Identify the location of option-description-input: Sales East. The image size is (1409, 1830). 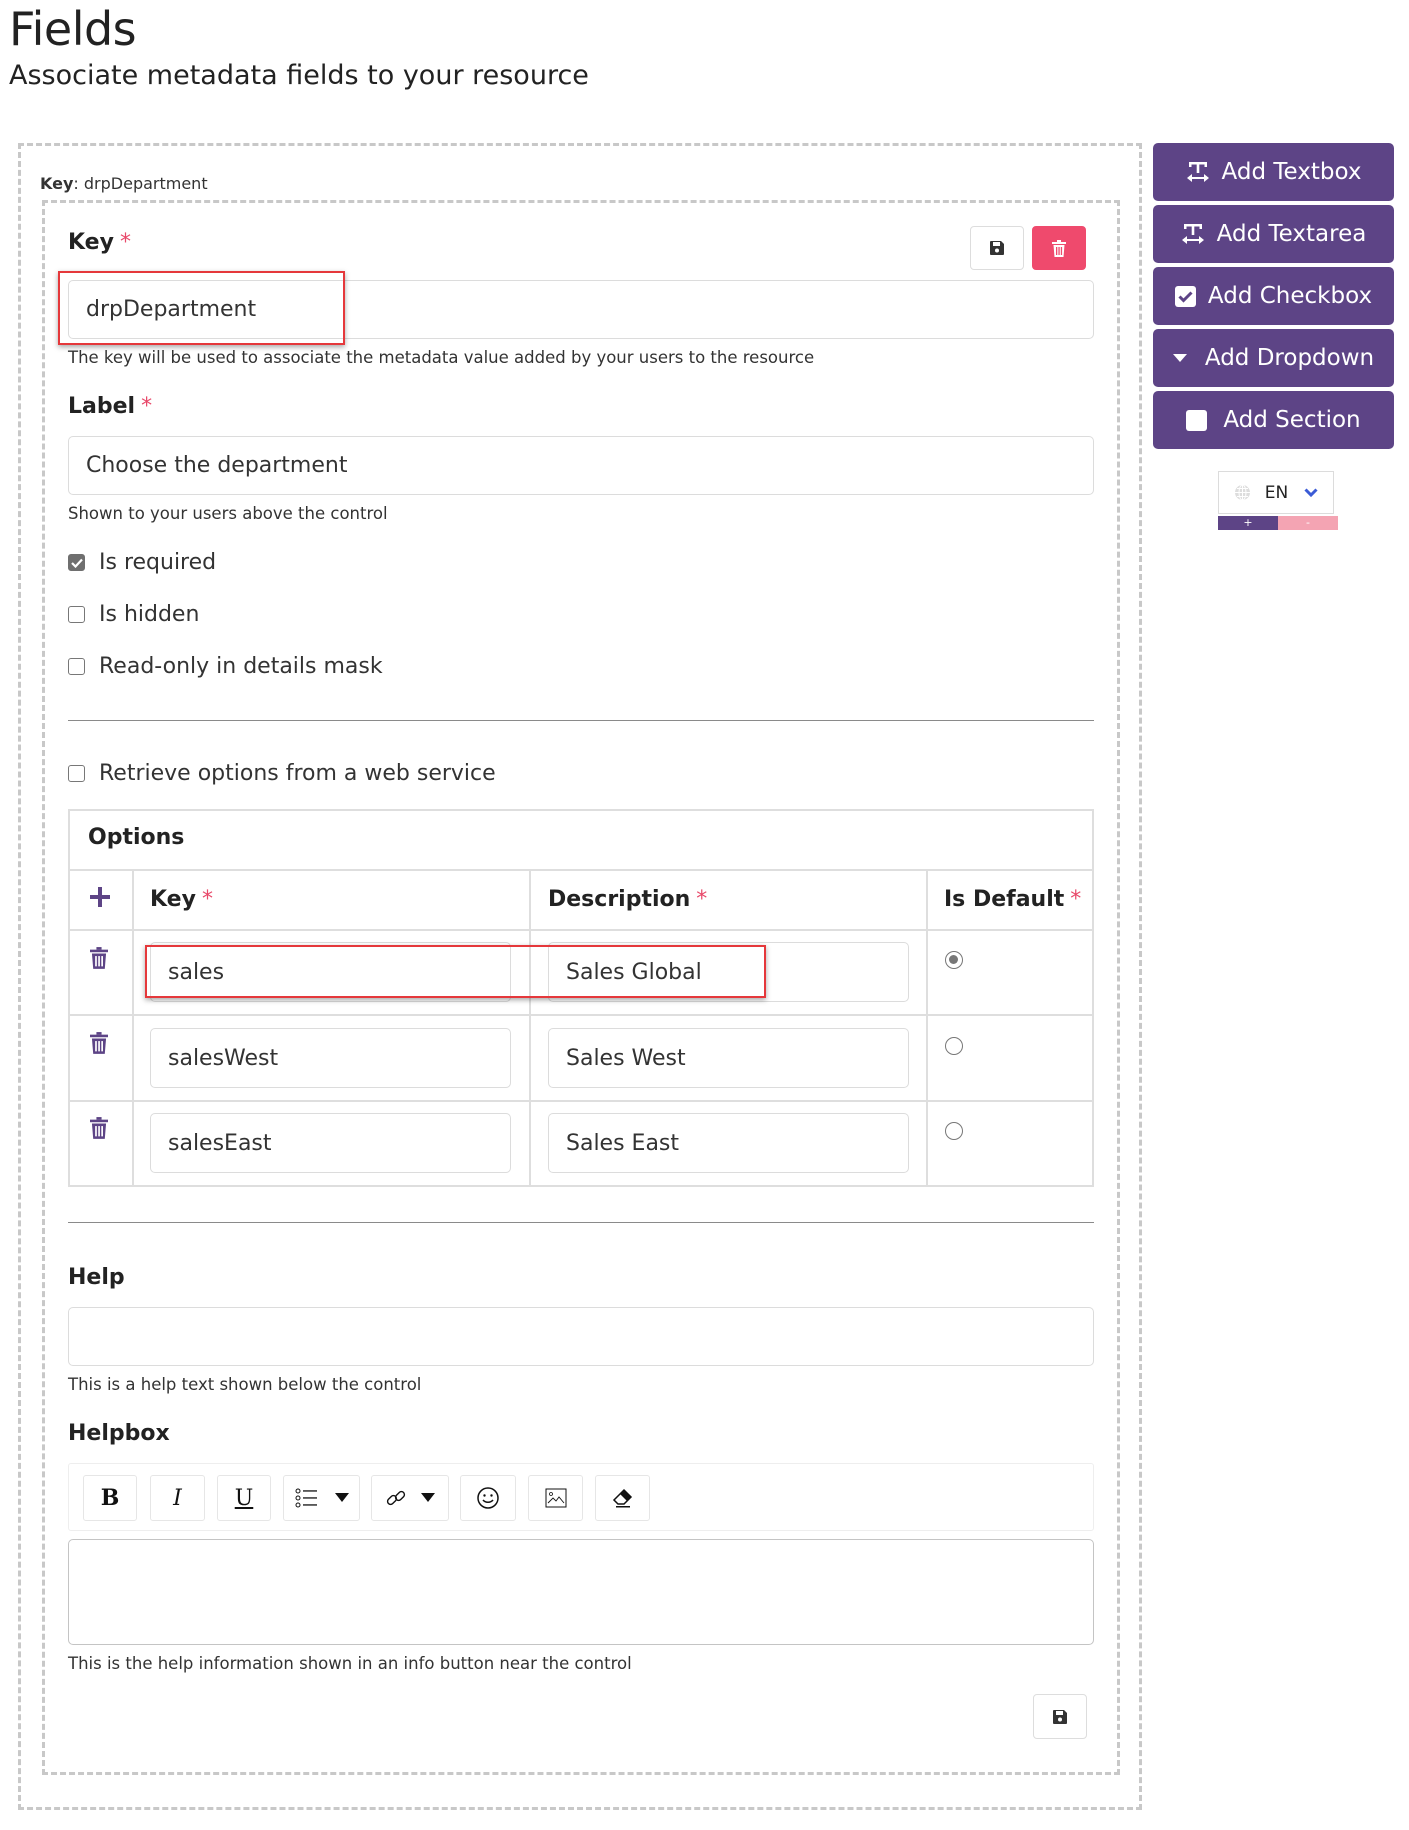
(728, 1143).